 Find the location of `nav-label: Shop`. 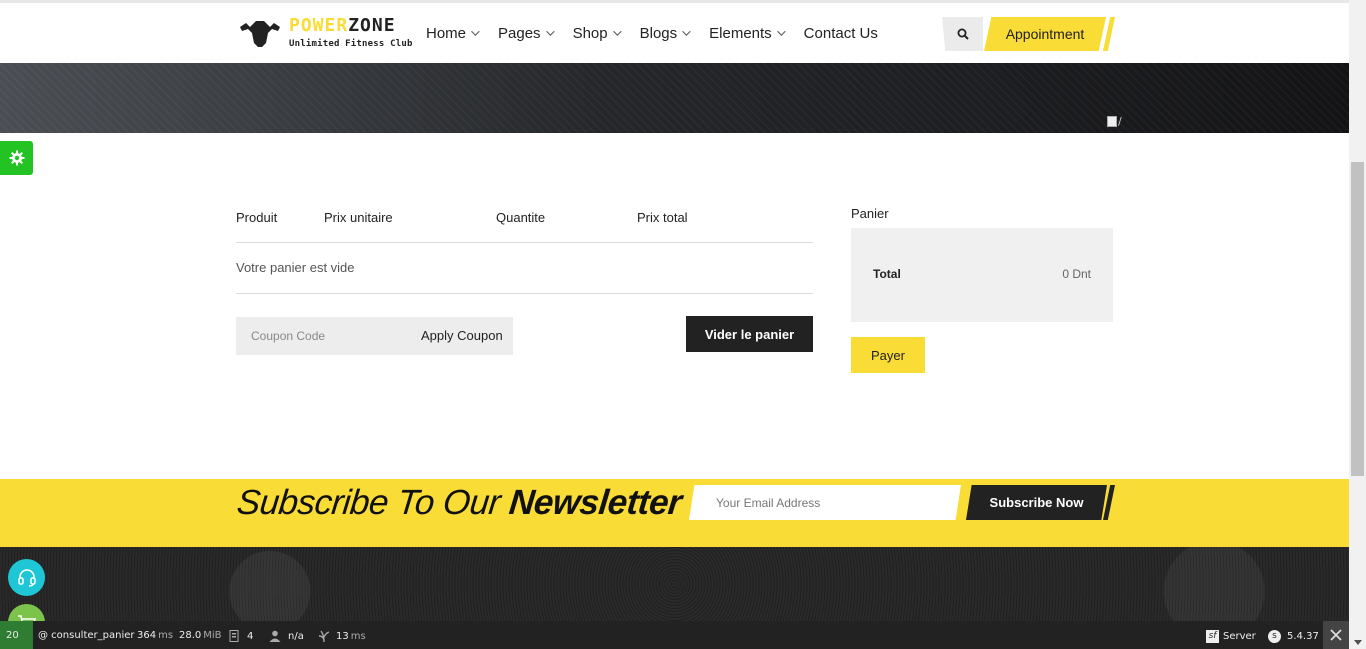

nav-label: Shop is located at coordinates (590, 33).